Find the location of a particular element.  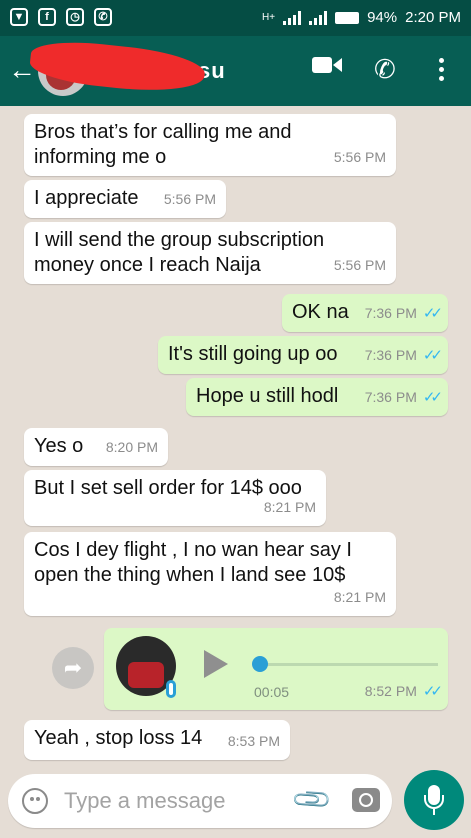

chat-header: ← su ✆ is located at coordinates (235, 71).